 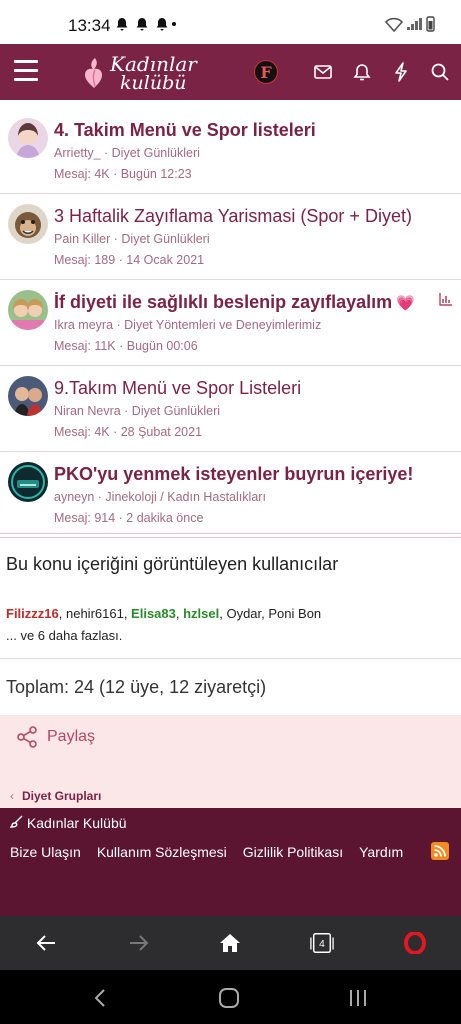 I want to click on last-post-time: 2 dakika önce, so click(x=164, y=518).